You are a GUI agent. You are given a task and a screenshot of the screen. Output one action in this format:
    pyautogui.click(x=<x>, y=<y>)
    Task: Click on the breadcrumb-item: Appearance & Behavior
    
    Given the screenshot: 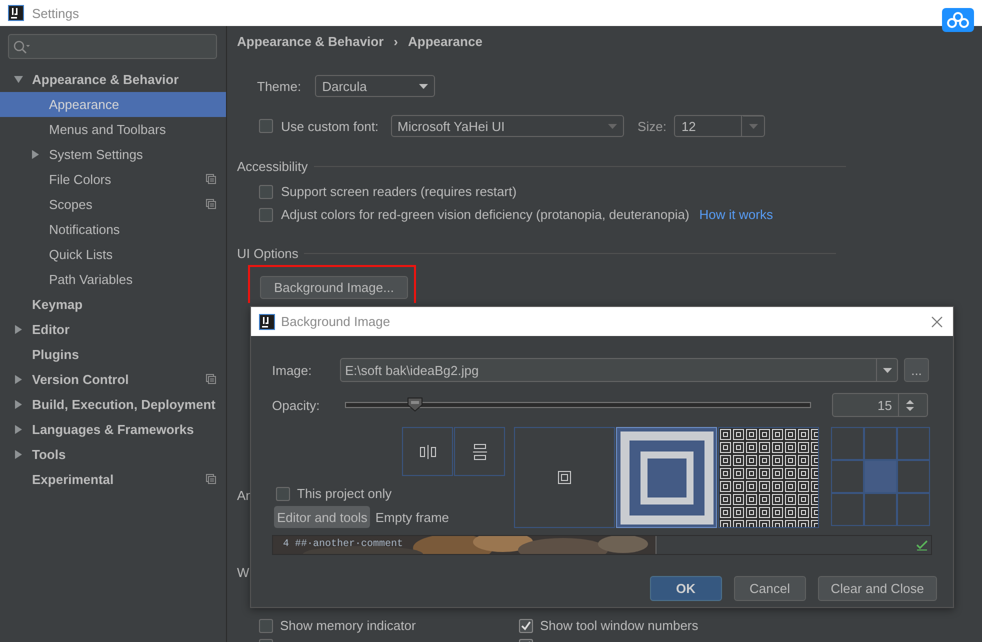 What is the action you would take?
    pyautogui.click(x=310, y=41)
    